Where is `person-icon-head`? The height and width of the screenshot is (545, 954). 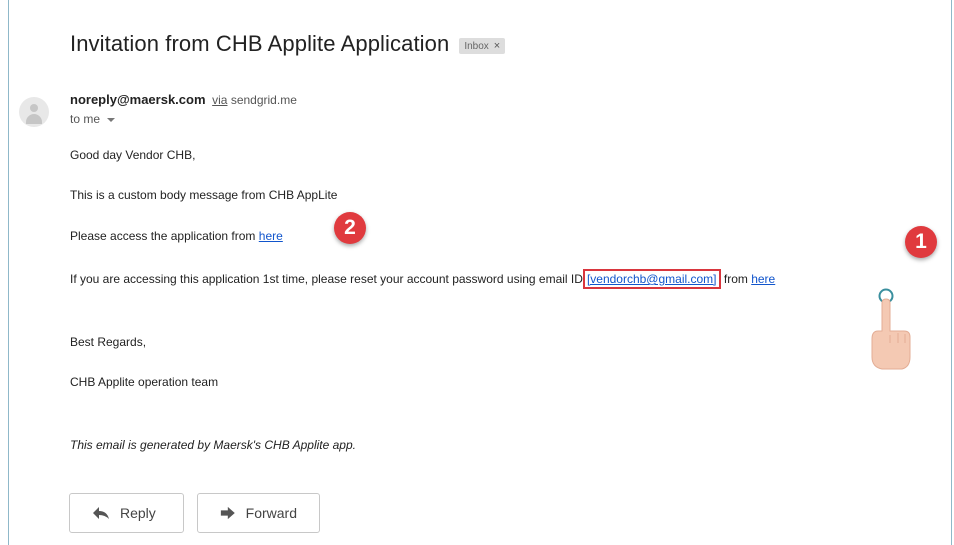 person-icon-head is located at coordinates (34, 108).